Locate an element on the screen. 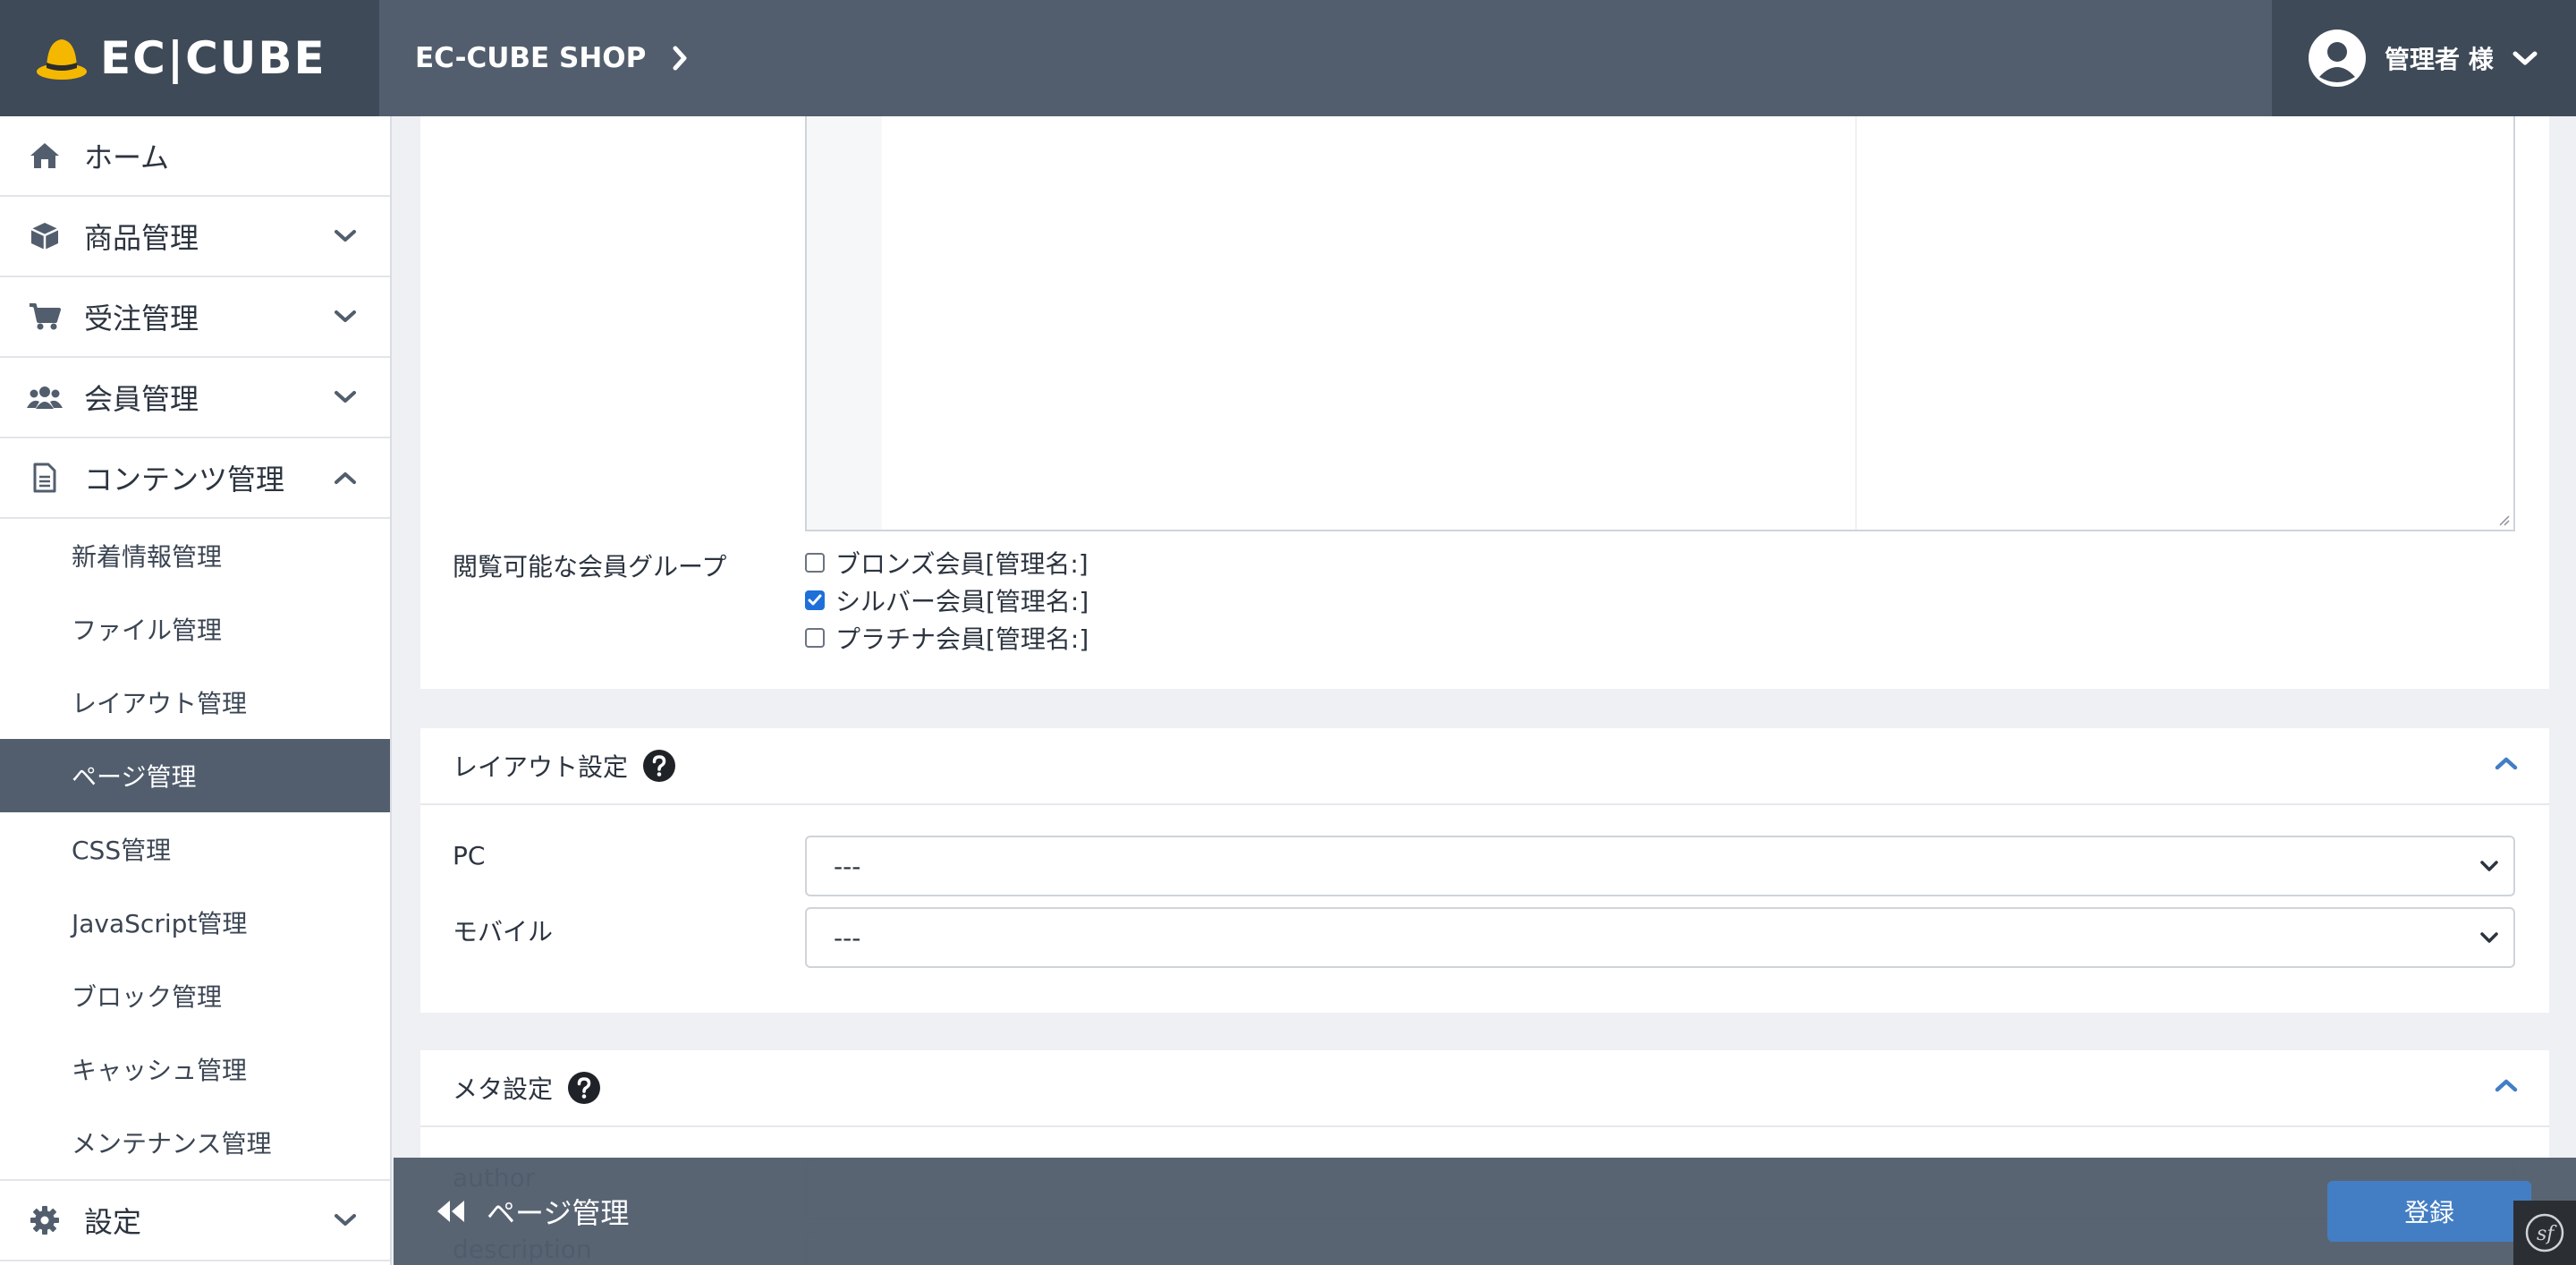 The height and width of the screenshot is (1265, 2576). checkbox-label: ブロンズ会員[管理名:] is located at coordinates (962, 564).